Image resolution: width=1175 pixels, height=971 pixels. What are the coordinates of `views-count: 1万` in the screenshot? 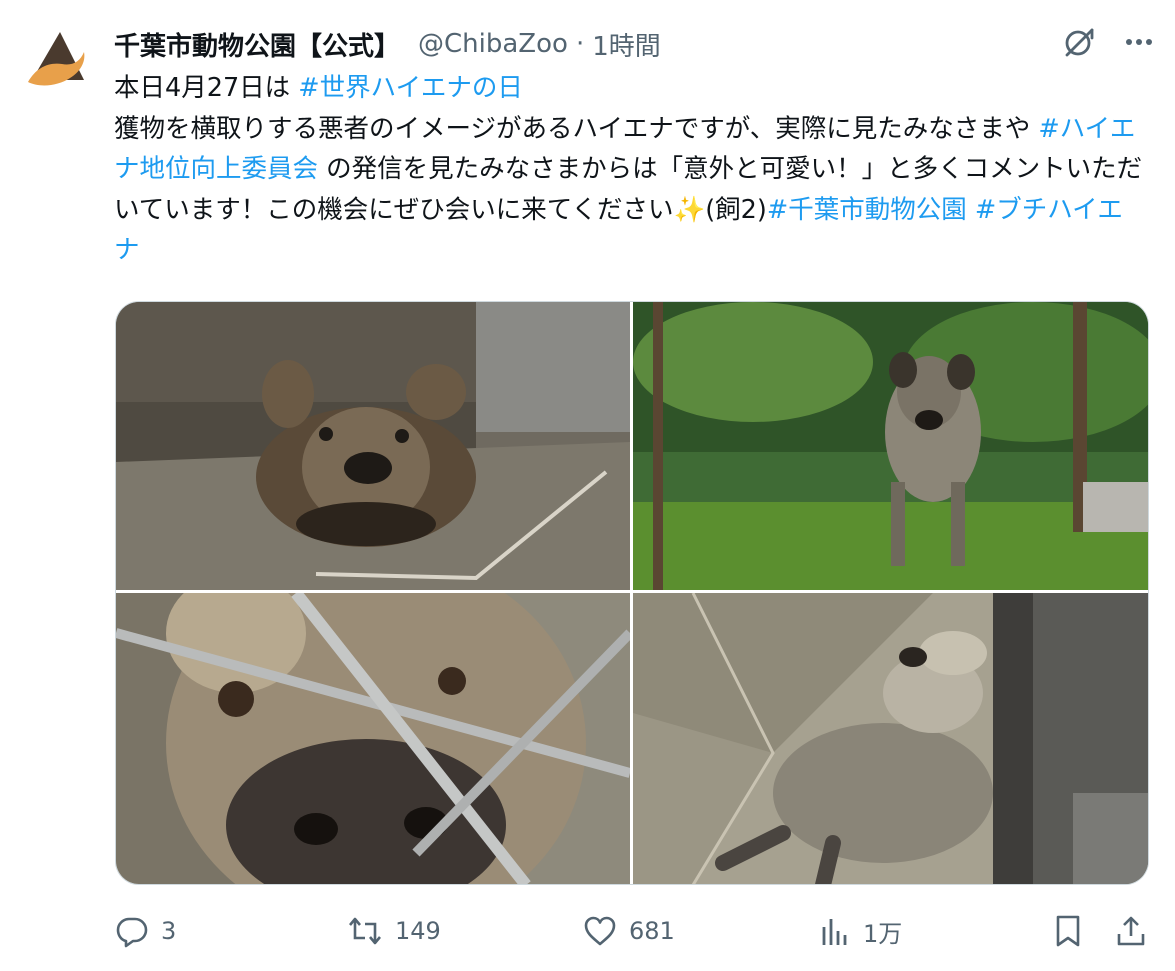 It's located at (883, 933).